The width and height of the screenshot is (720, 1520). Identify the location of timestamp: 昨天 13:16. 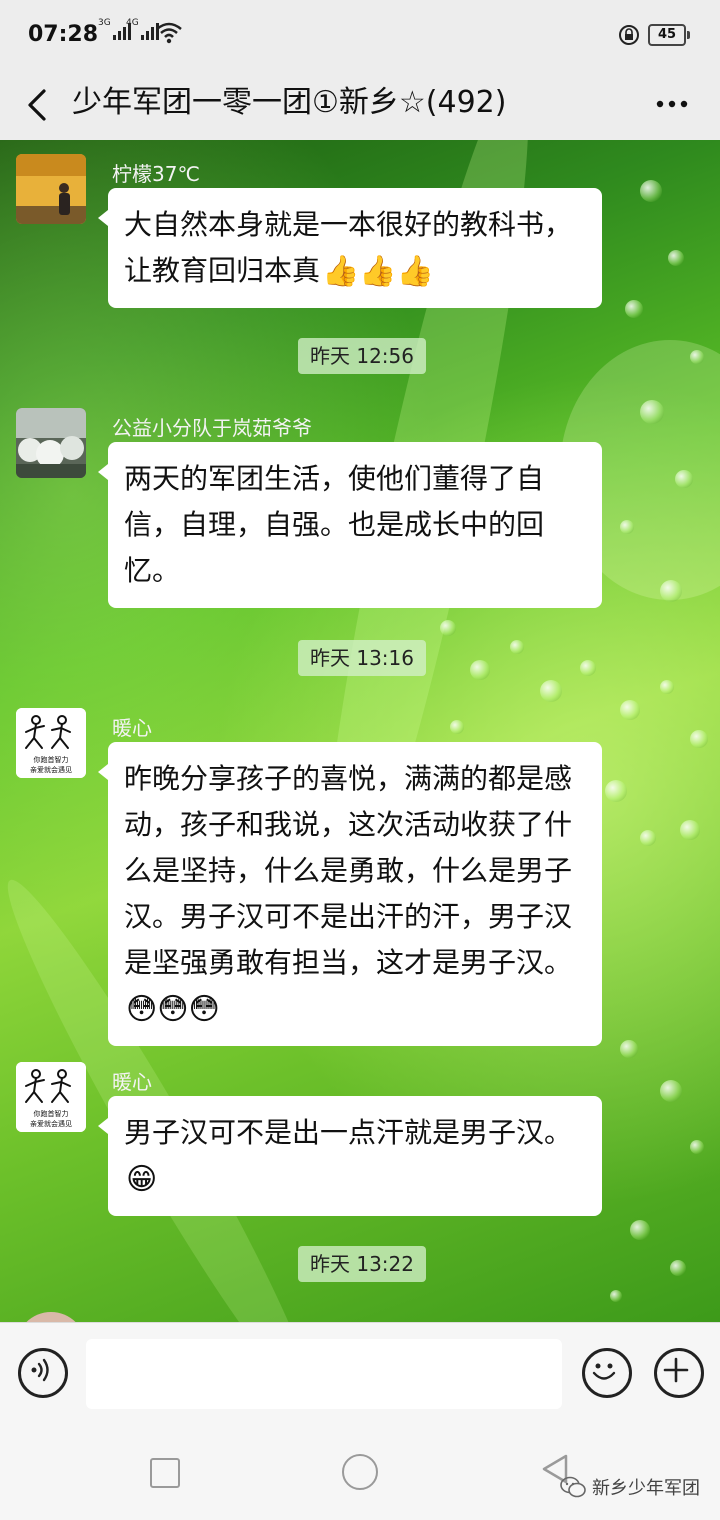
(362, 658).